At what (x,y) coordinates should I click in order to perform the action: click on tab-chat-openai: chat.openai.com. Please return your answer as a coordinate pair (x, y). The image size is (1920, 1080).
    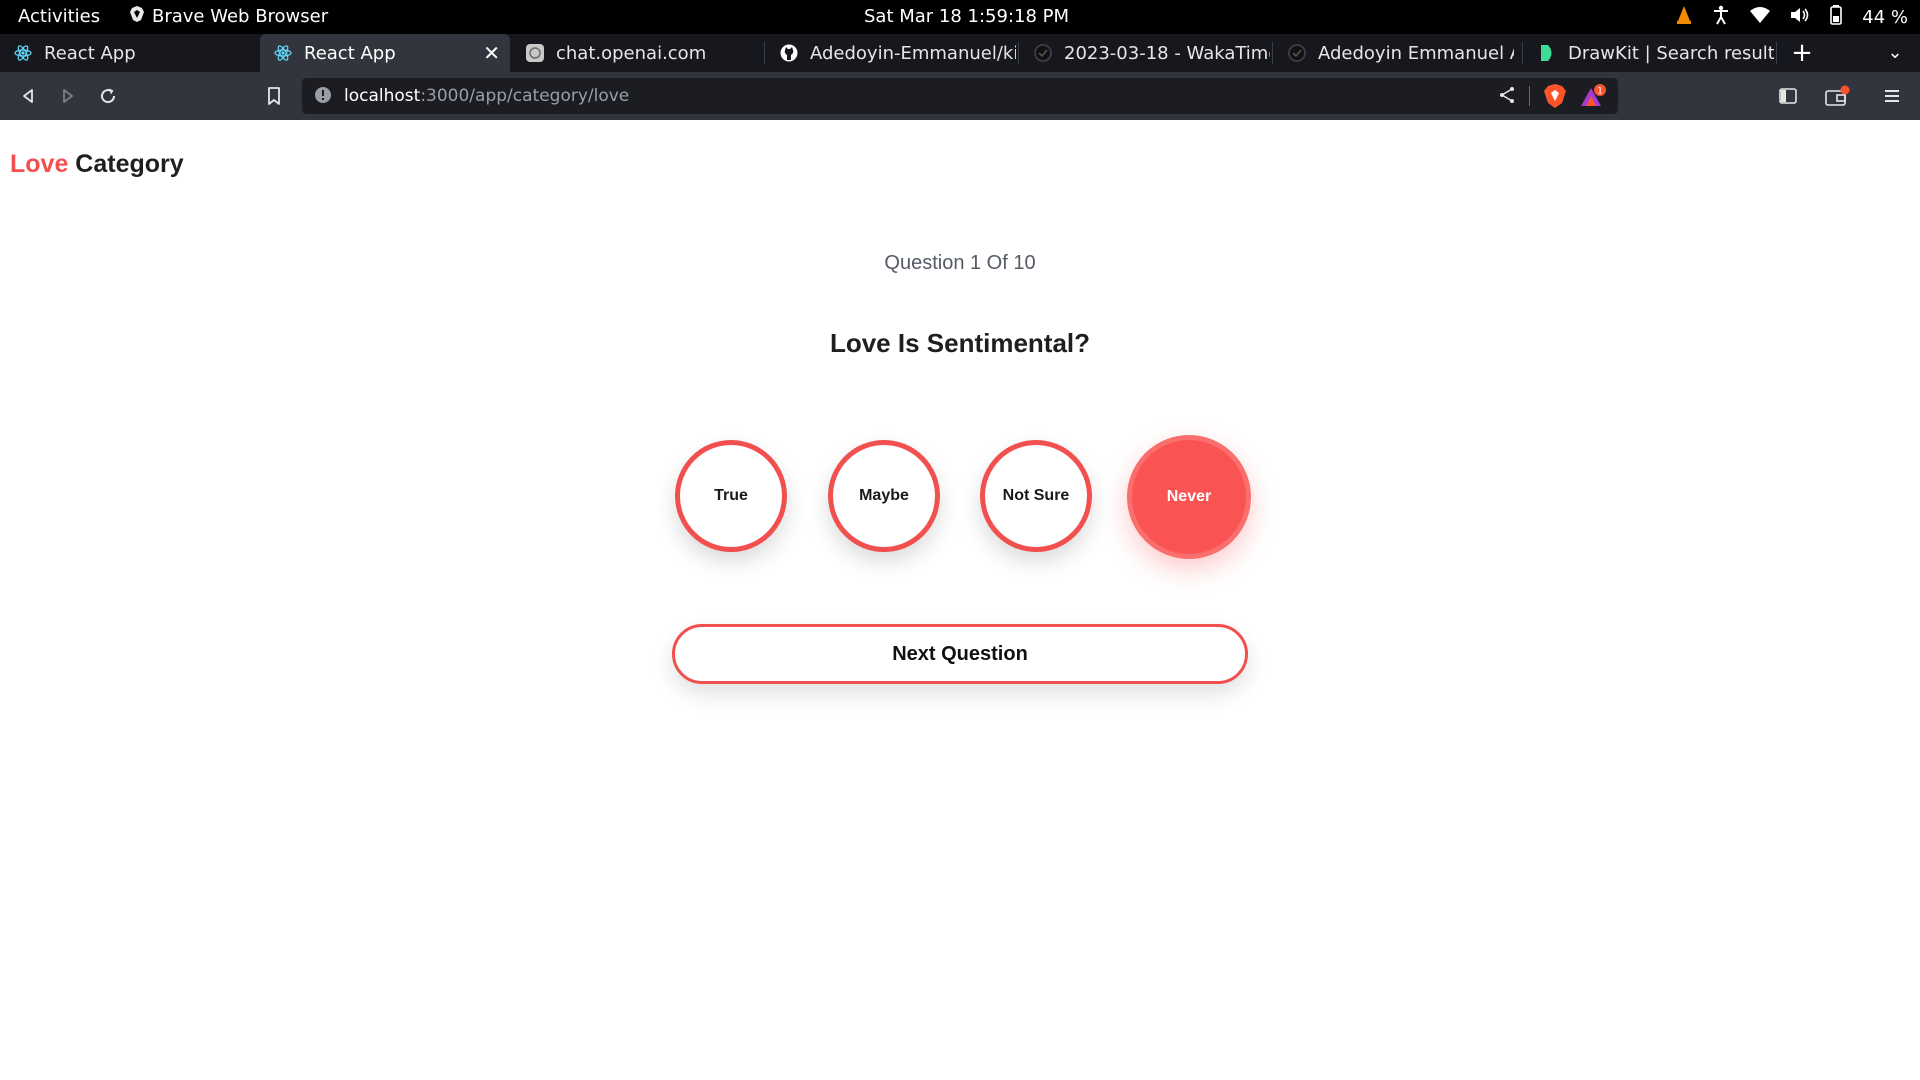
    Looking at the image, I should click on (637, 53).